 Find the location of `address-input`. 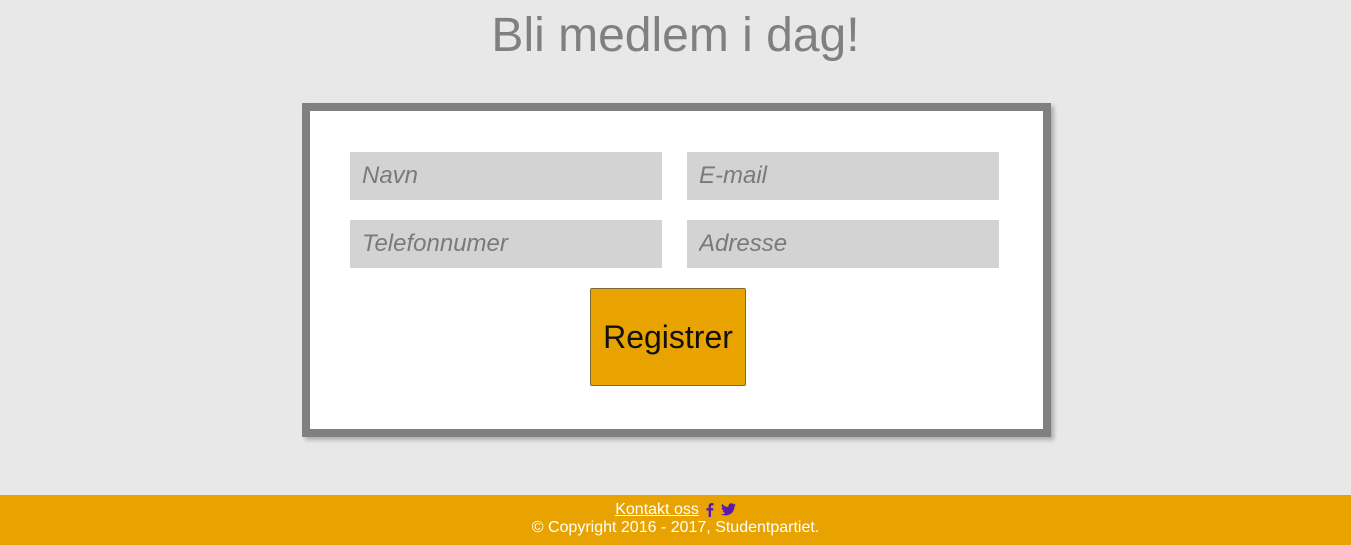

address-input is located at coordinates (843, 244).